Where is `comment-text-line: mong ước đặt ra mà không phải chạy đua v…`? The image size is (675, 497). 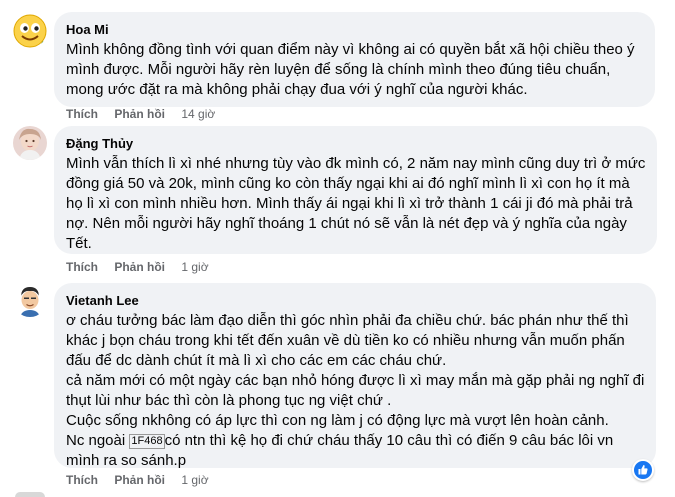 comment-text-line: mong ước đặt ra mà không phải chạy đua v… is located at coordinates (297, 89).